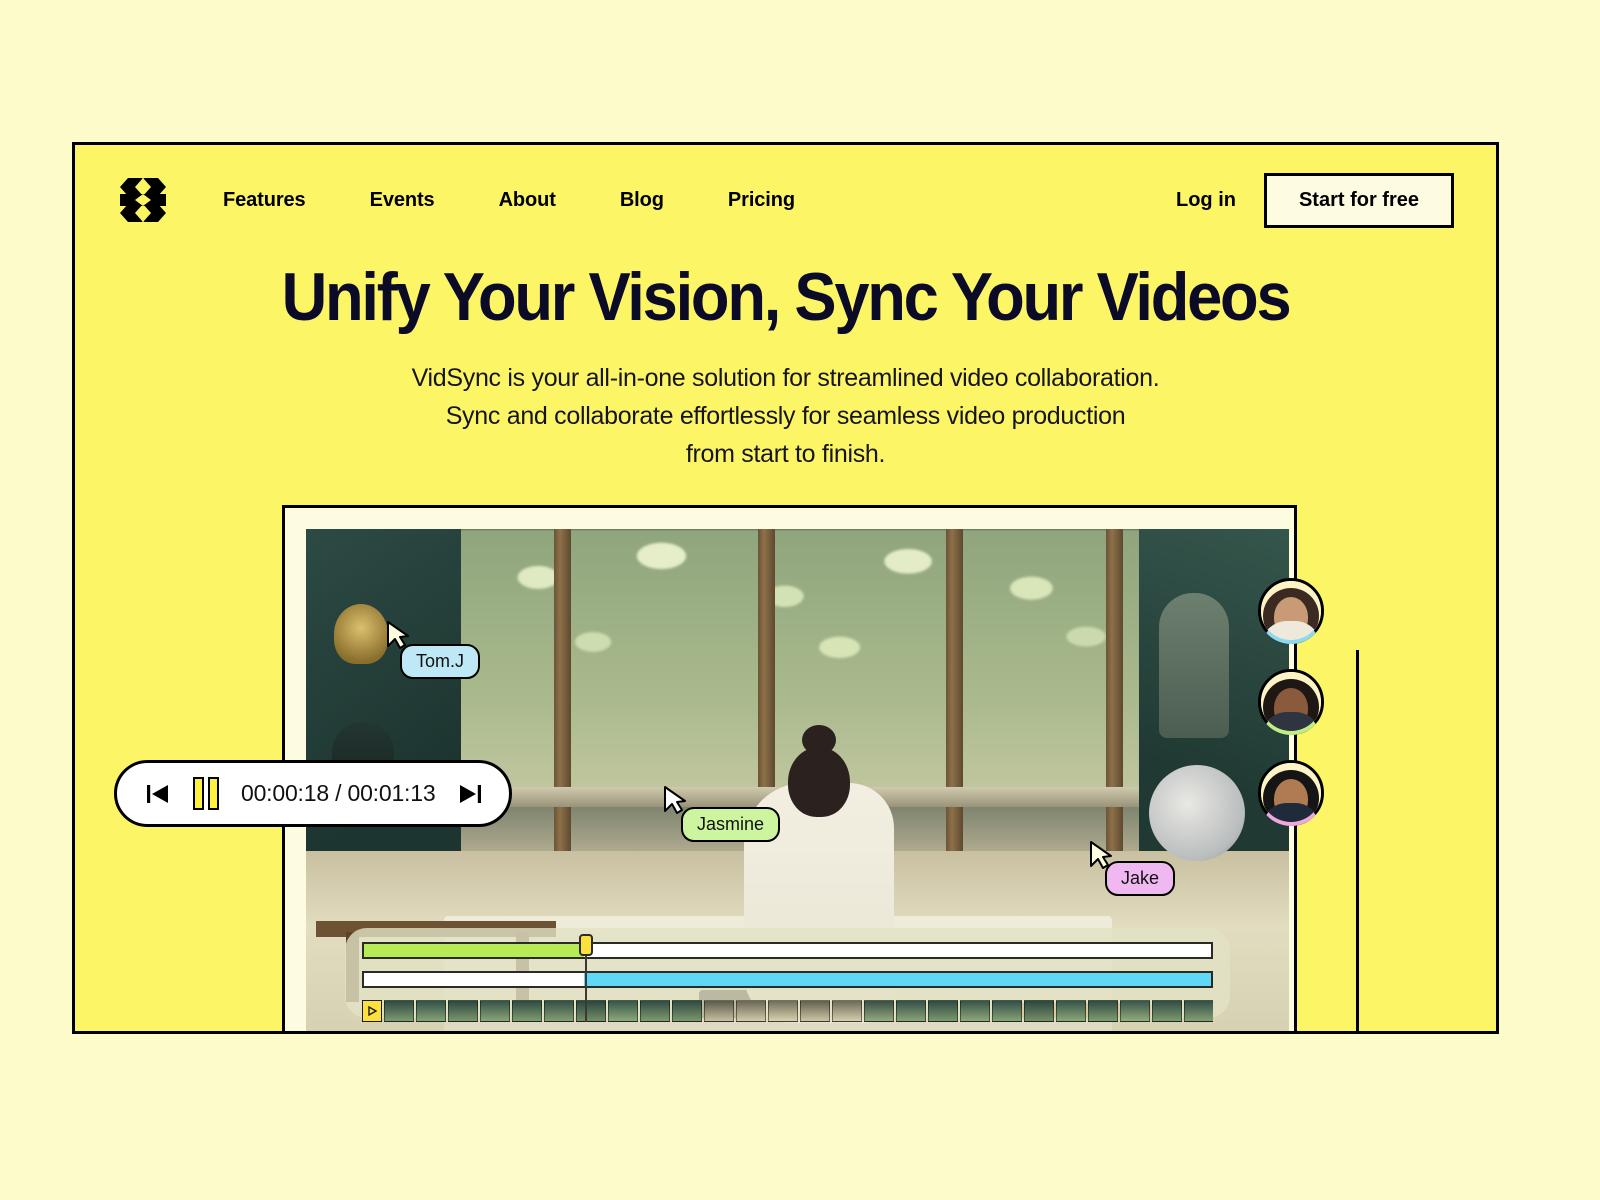 The width and height of the screenshot is (1600, 1200). What do you see at coordinates (158, 794) in the screenshot?
I see `skip-back-icon` at bounding box center [158, 794].